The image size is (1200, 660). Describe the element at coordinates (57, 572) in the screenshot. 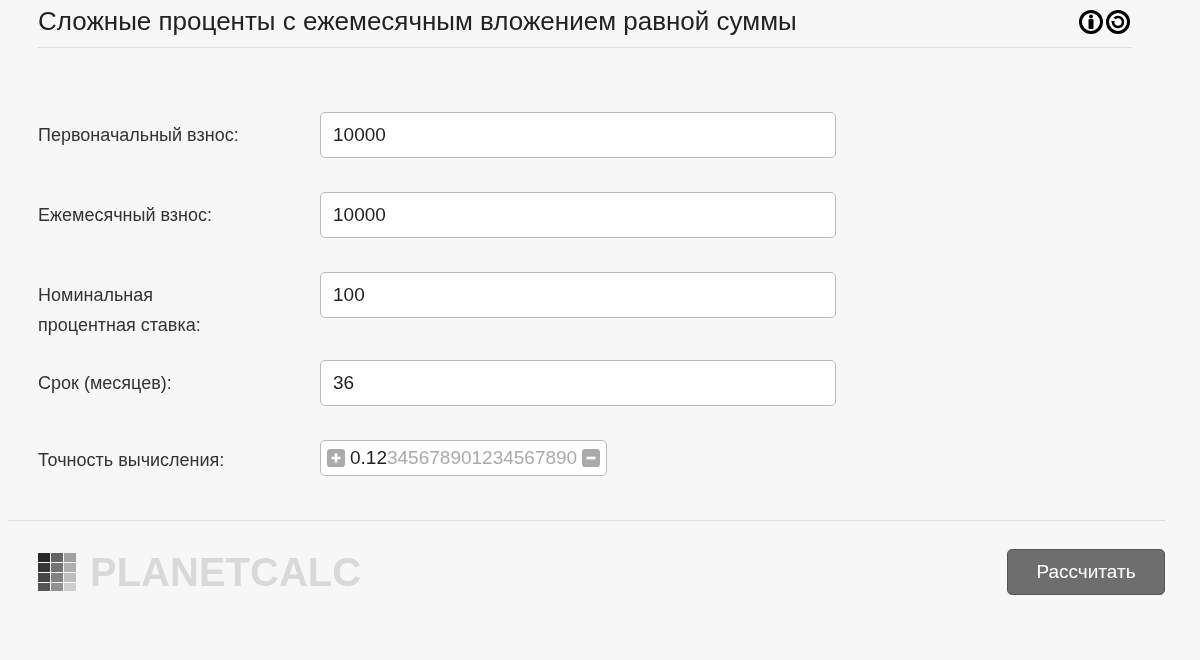

I see `grid-logo-icon` at that location.